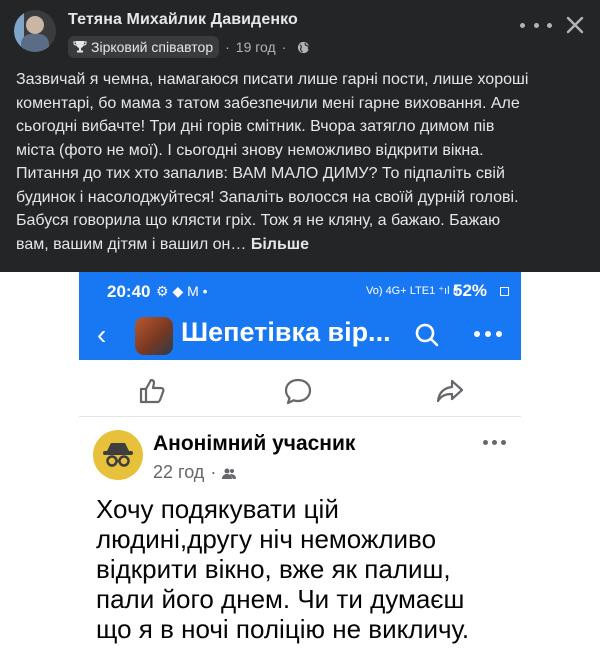 The image size is (600, 654). Describe the element at coordinates (35, 31) in the screenshot. I see `avatar` at that location.